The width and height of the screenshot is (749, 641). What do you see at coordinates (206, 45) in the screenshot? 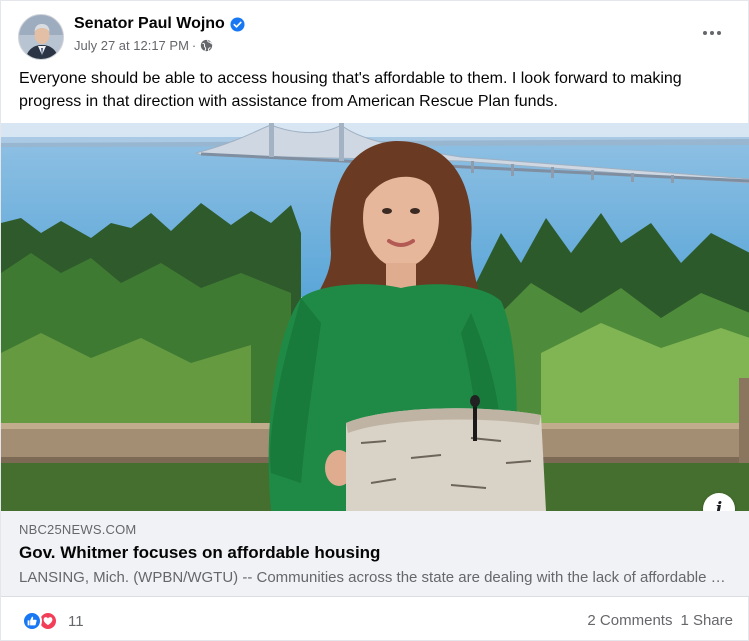
I see `globe-icon` at bounding box center [206, 45].